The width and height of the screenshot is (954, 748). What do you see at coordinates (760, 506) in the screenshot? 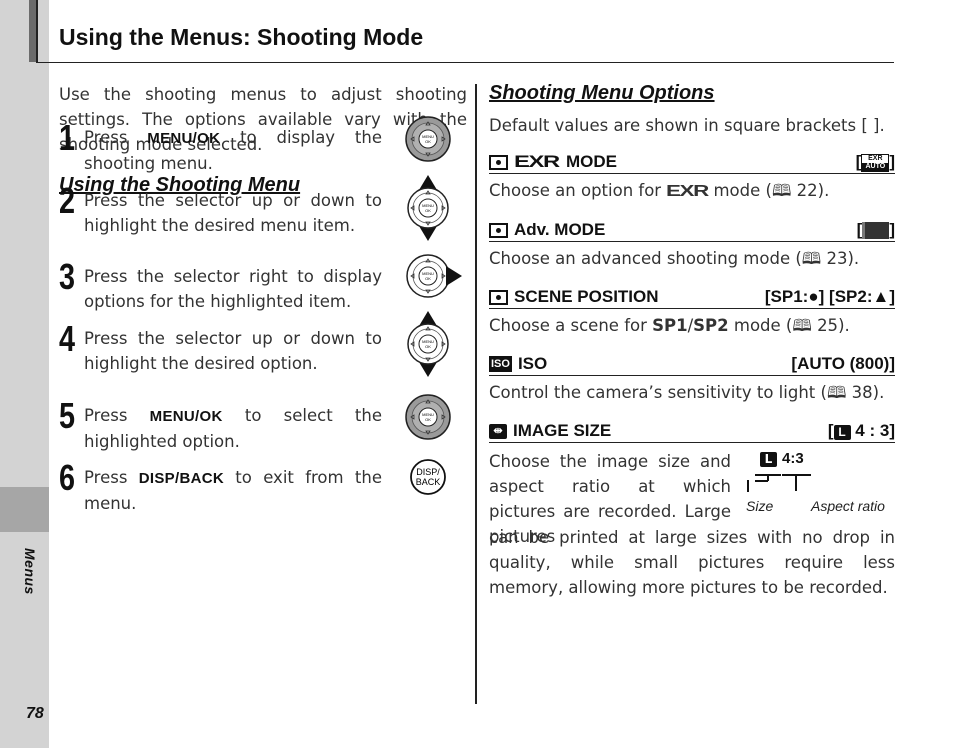
I see `size-label: Size` at bounding box center [760, 506].